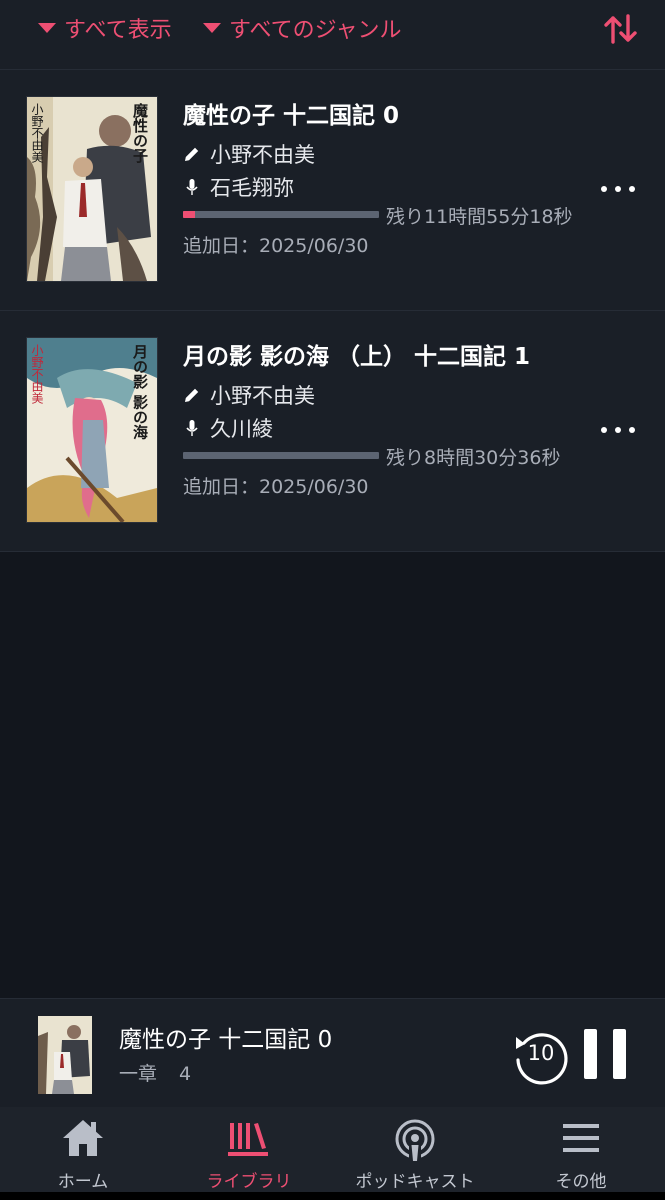 This screenshot has height=1200, width=665. What do you see at coordinates (241, 429) in the screenshot?
I see `narrator-name: 久川綾` at bounding box center [241, 429].